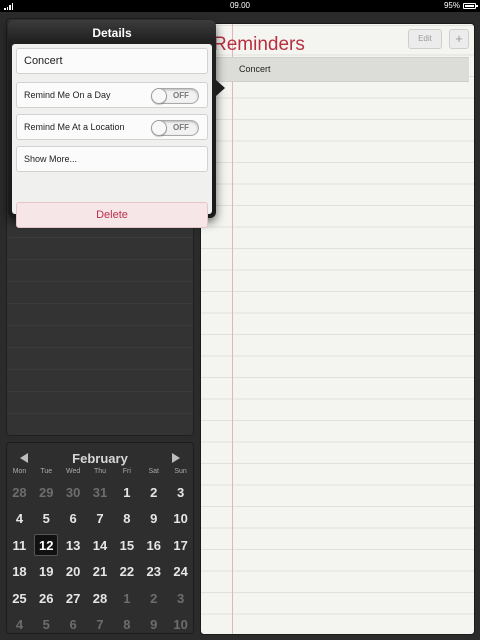 The width and height of the screenshot is (480, 640). I want to click on calendar-week-row: 18 19 20 21 22 23 24, so click(100, 572).